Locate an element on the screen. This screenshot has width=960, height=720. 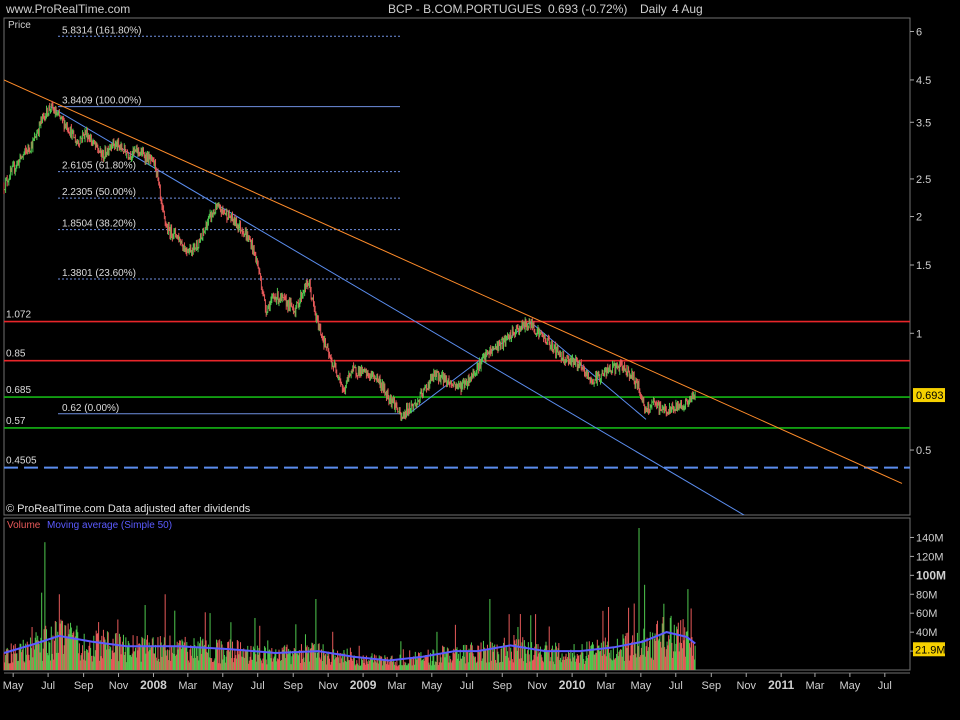
fibonacci-level-label: 0.62 (0.00%) is located at coordinates (90, 408).